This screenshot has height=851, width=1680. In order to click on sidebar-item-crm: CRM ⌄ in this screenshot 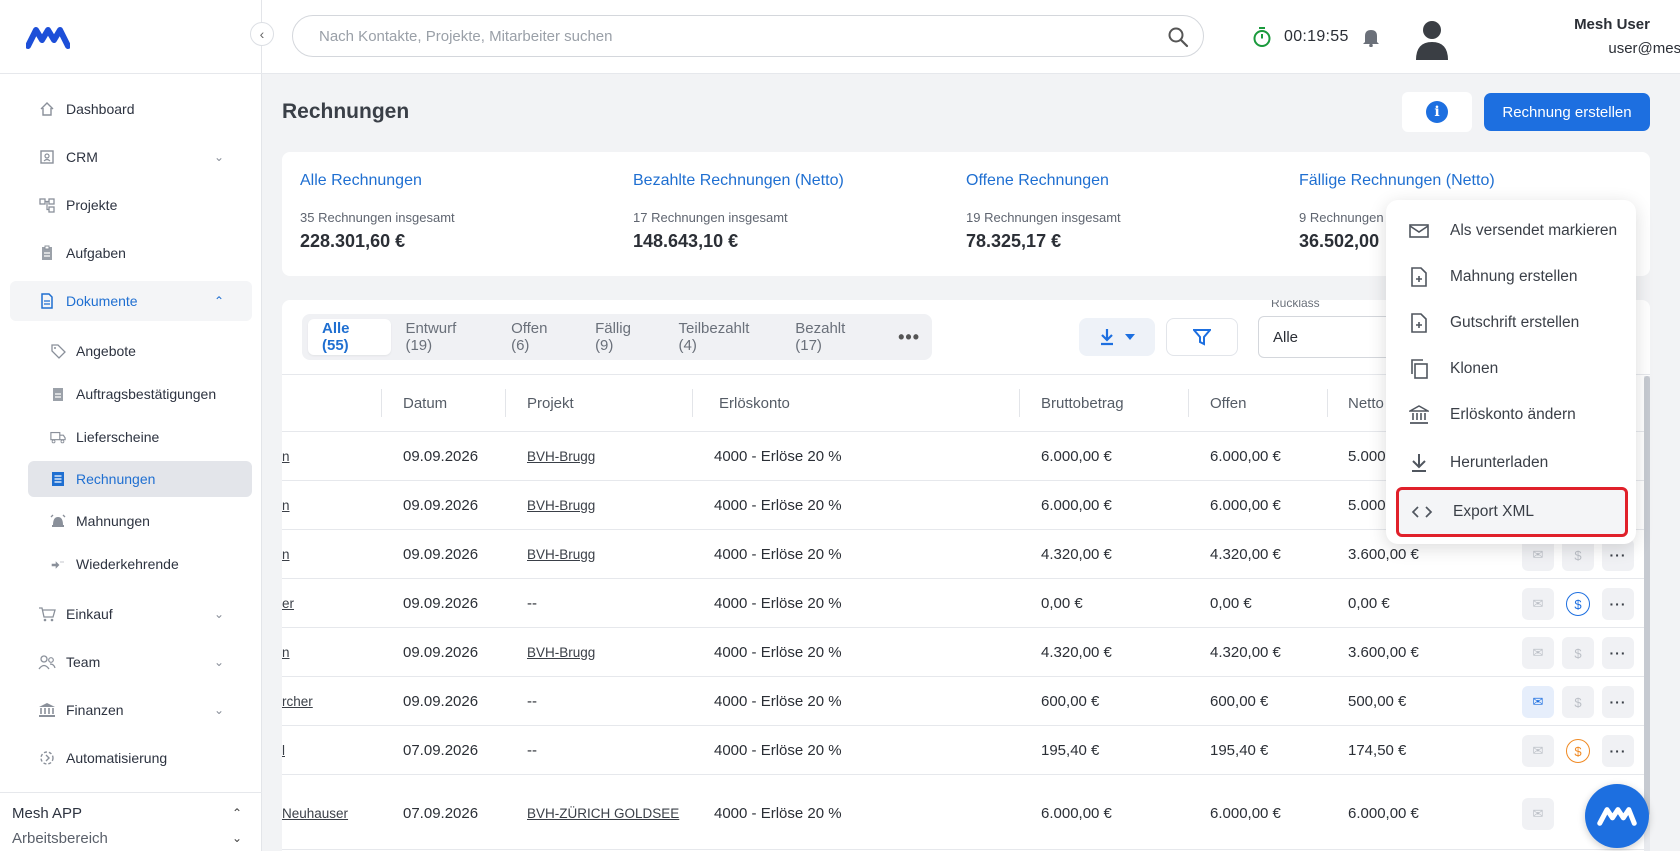, I will do `click(131, 157)`.